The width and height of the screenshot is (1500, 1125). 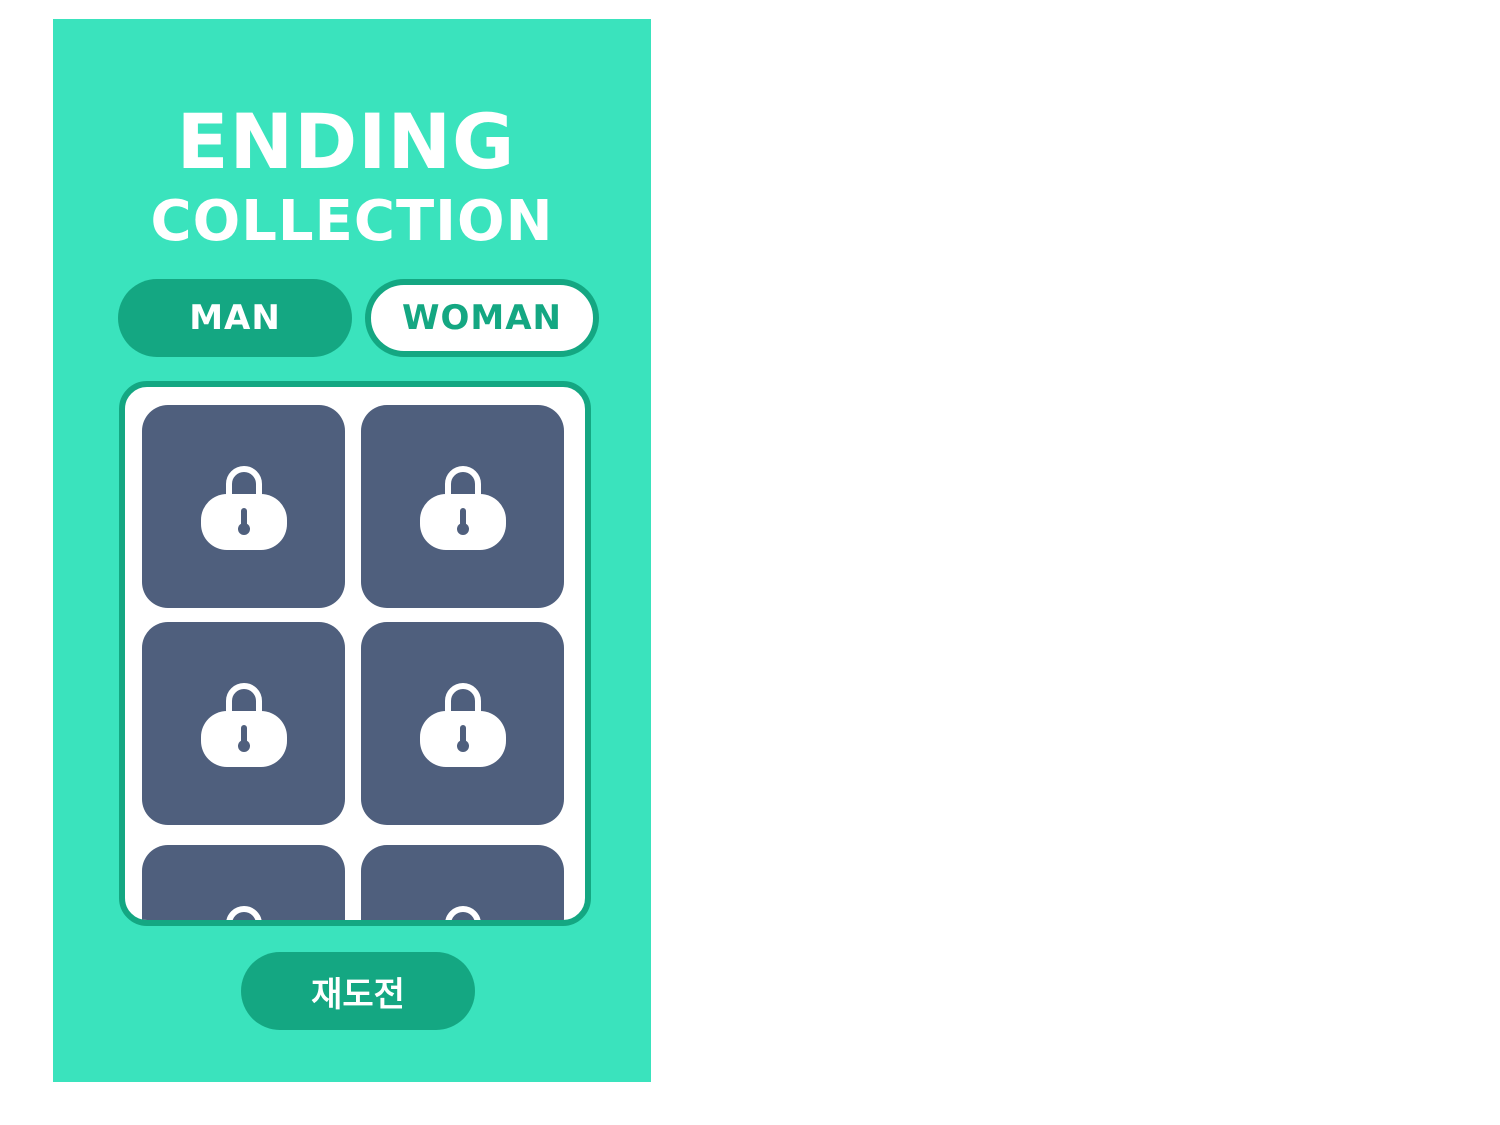 I want to click on tab-man: MAN, so click(x=235, y=318).